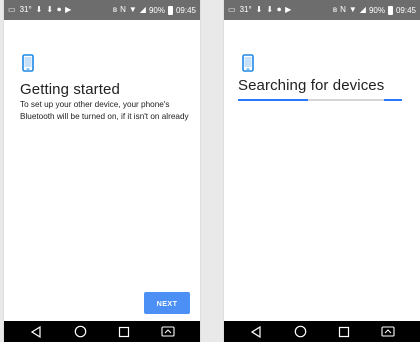 This screenshot has width=420, height=342. What do you see at coordinates (311, 85) in the screenshot?
I see `page-title: Searching for devices` at bounding box center [311, 85].